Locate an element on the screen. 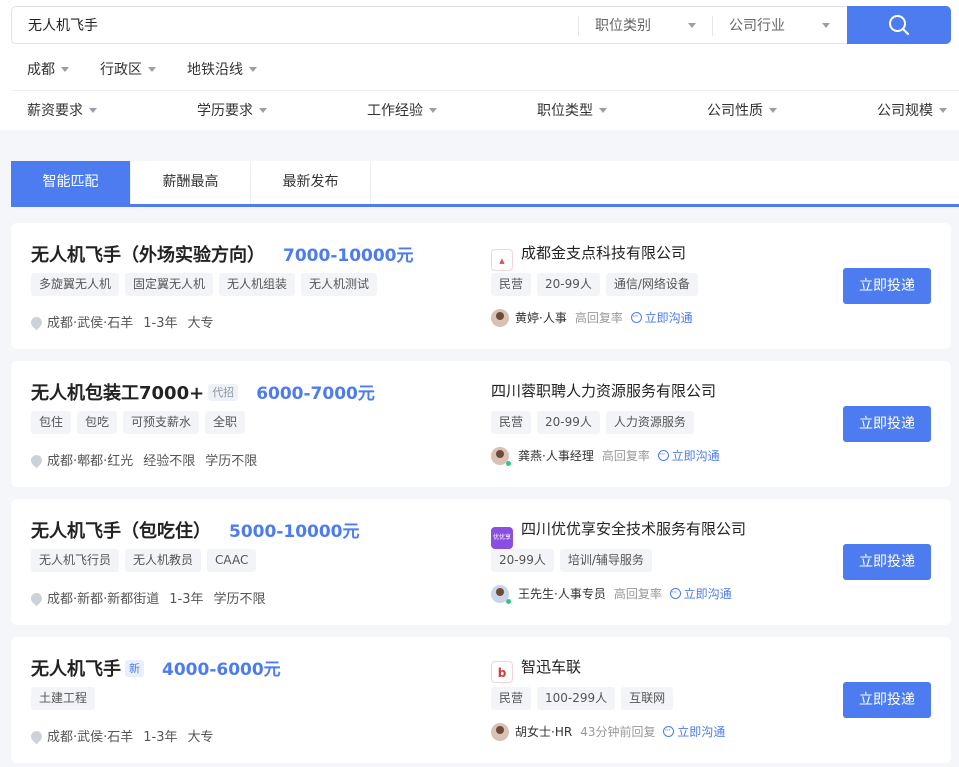  industry-select: 公司行业 is located at coordinates (771, 26).